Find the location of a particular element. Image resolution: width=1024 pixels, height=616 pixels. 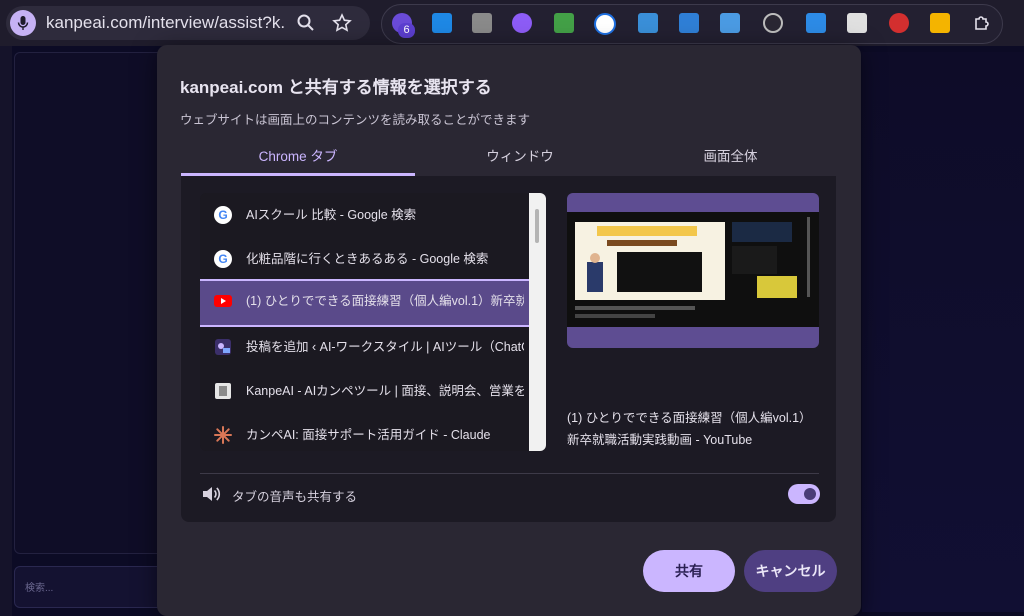

share-source-tabs: Chrome タブ ウィンドウ 画面全体 is located at coordinates (508, 159).